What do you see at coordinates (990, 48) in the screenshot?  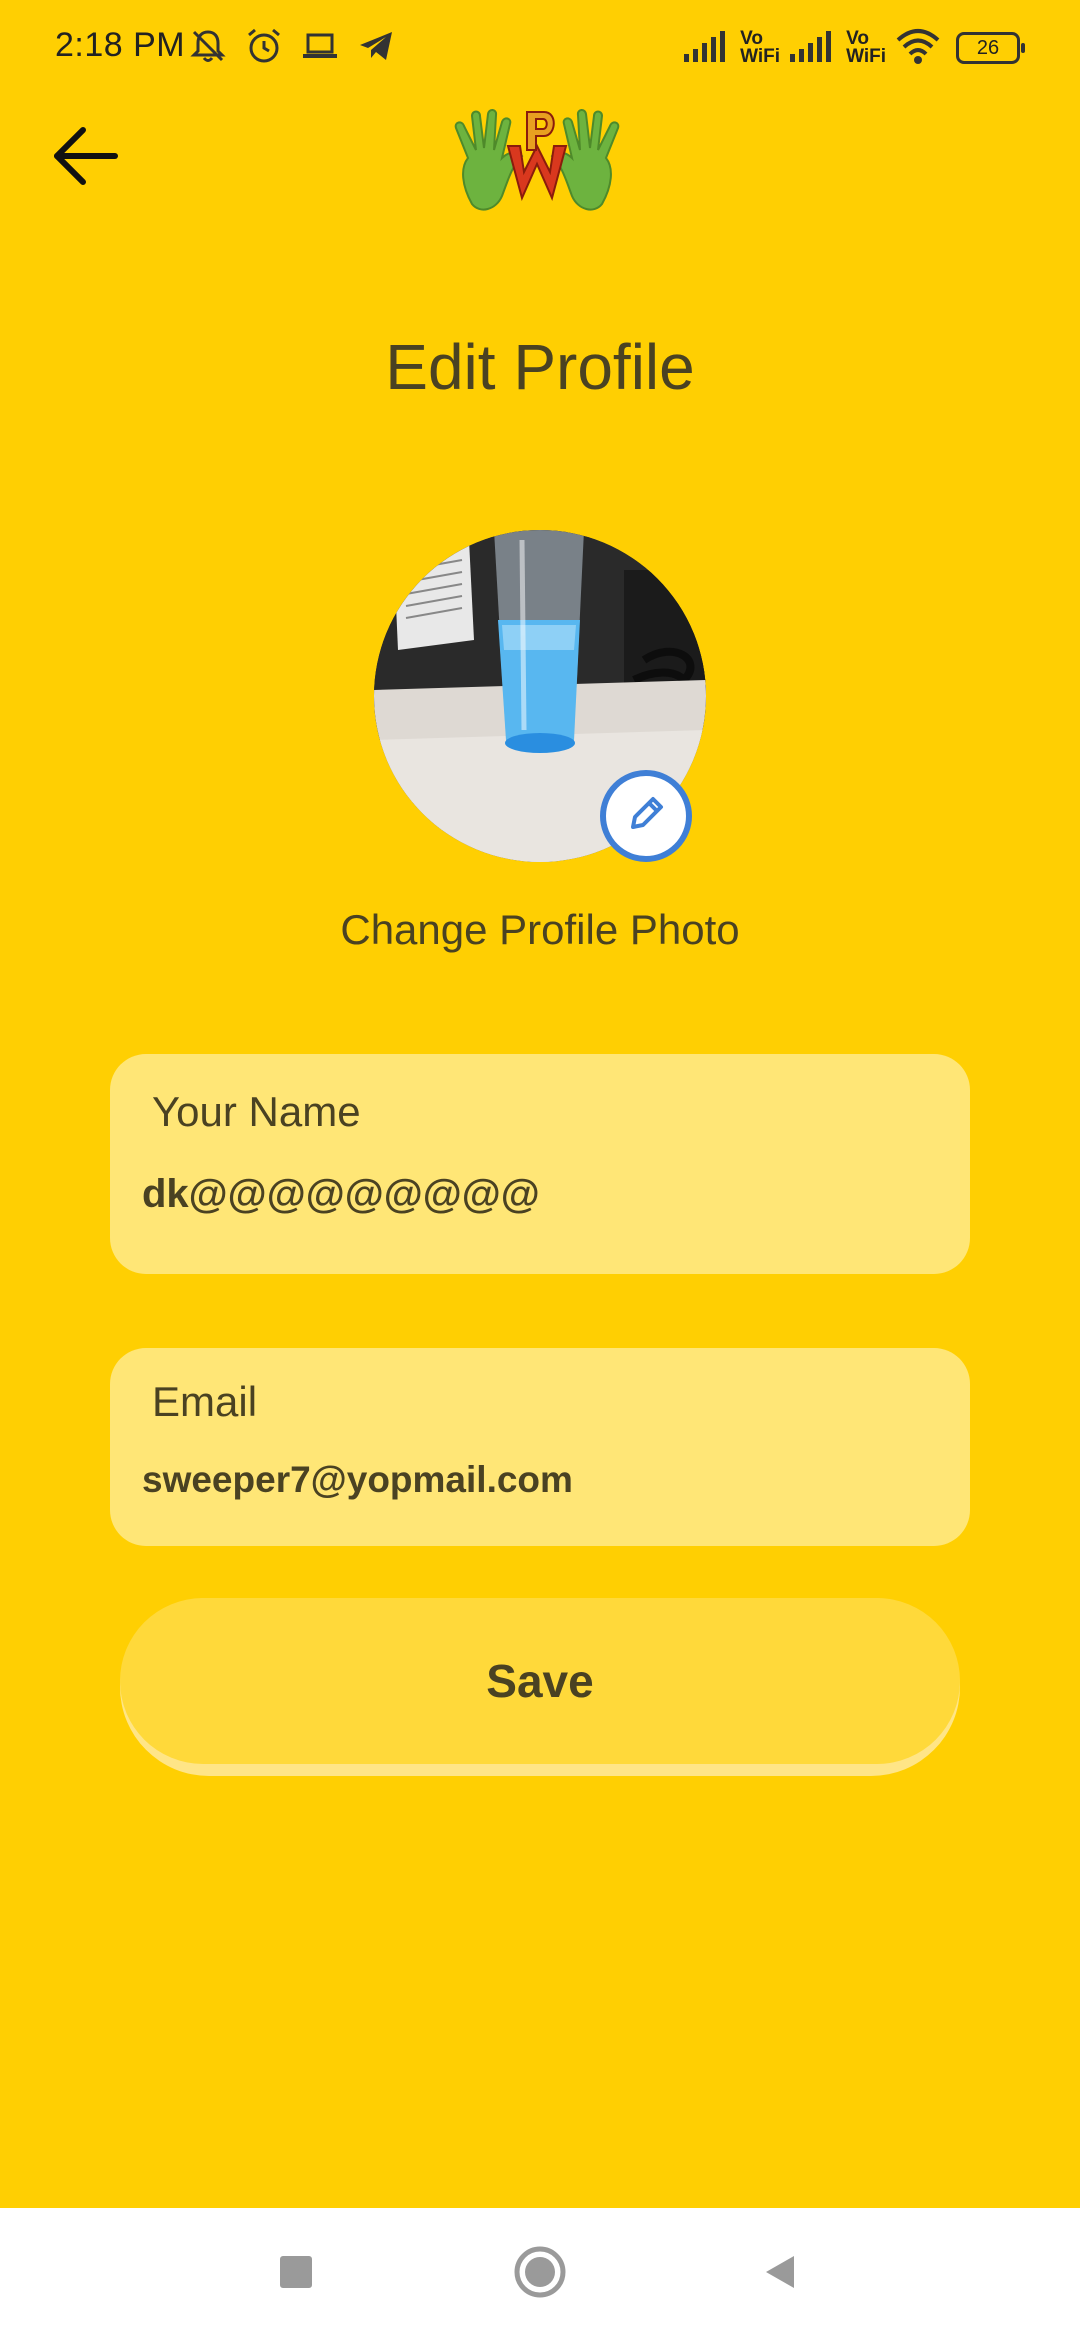 I see `battery-indicator: 26` at bounding box center [990, 48].